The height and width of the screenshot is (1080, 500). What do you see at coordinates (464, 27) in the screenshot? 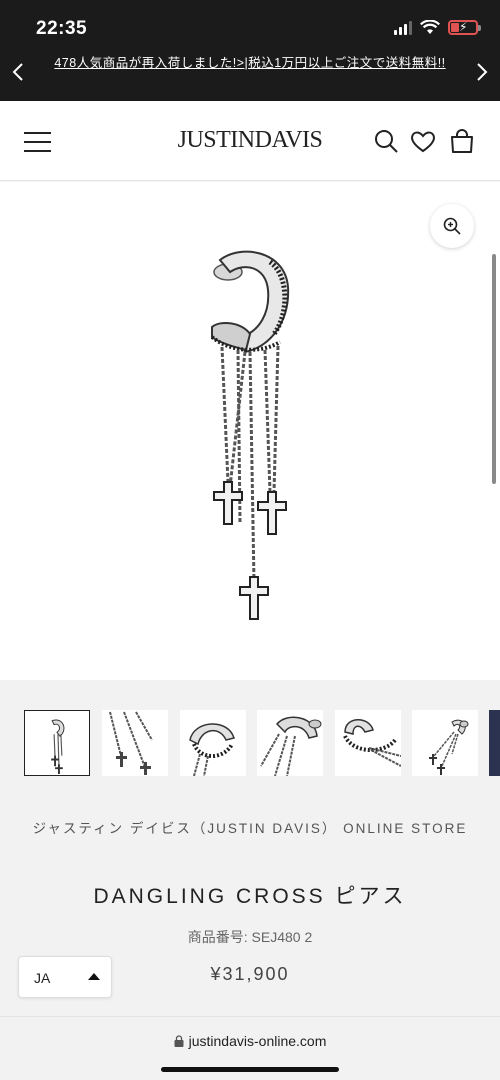
I see `battery-icon: ⚡` at bounding box center [464, 27].